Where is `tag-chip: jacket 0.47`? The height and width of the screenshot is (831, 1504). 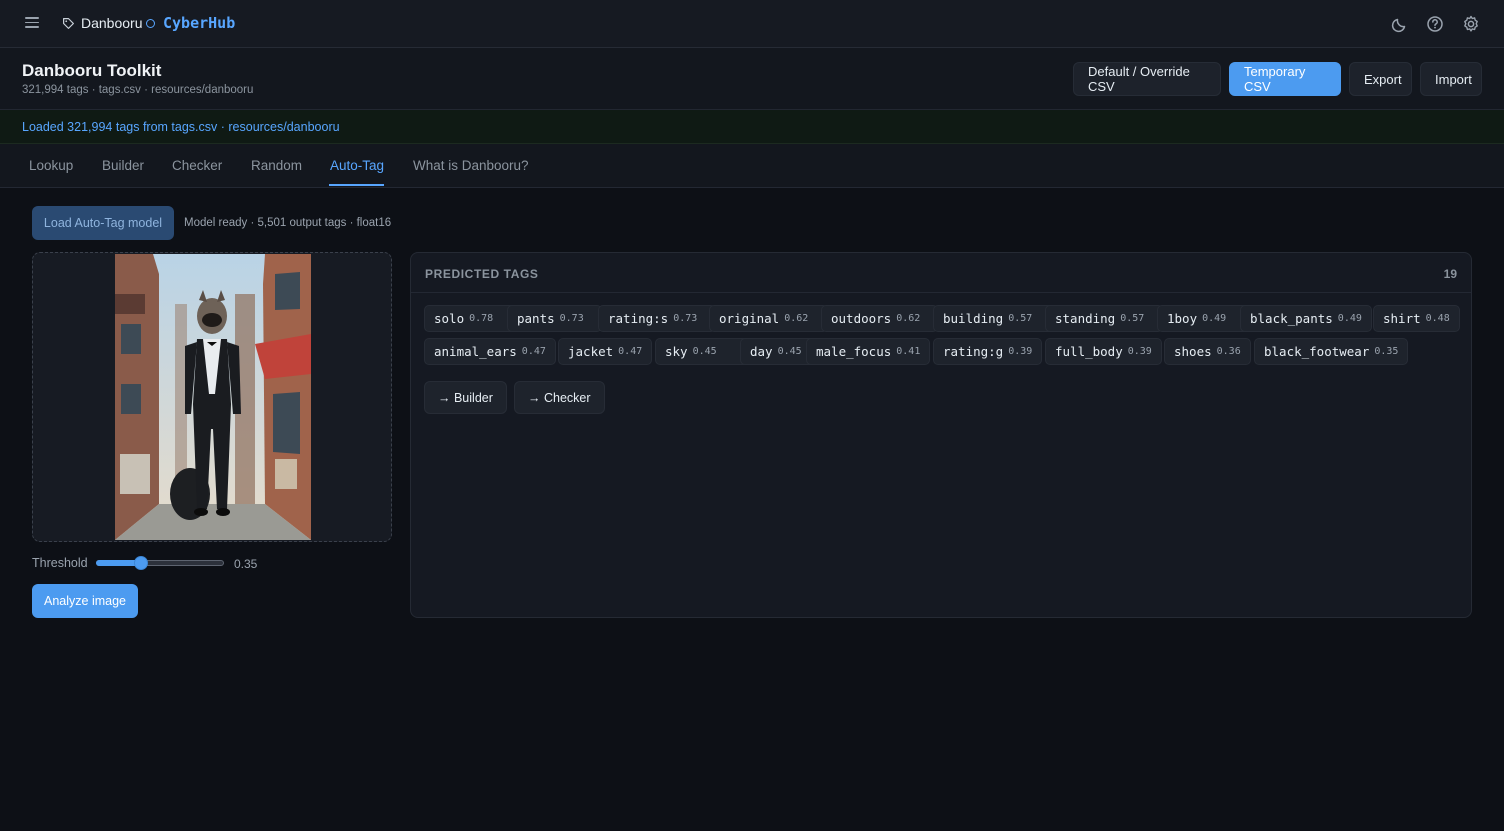 tag-chip: jacket 0.47 is located at coordinates (605, 351).